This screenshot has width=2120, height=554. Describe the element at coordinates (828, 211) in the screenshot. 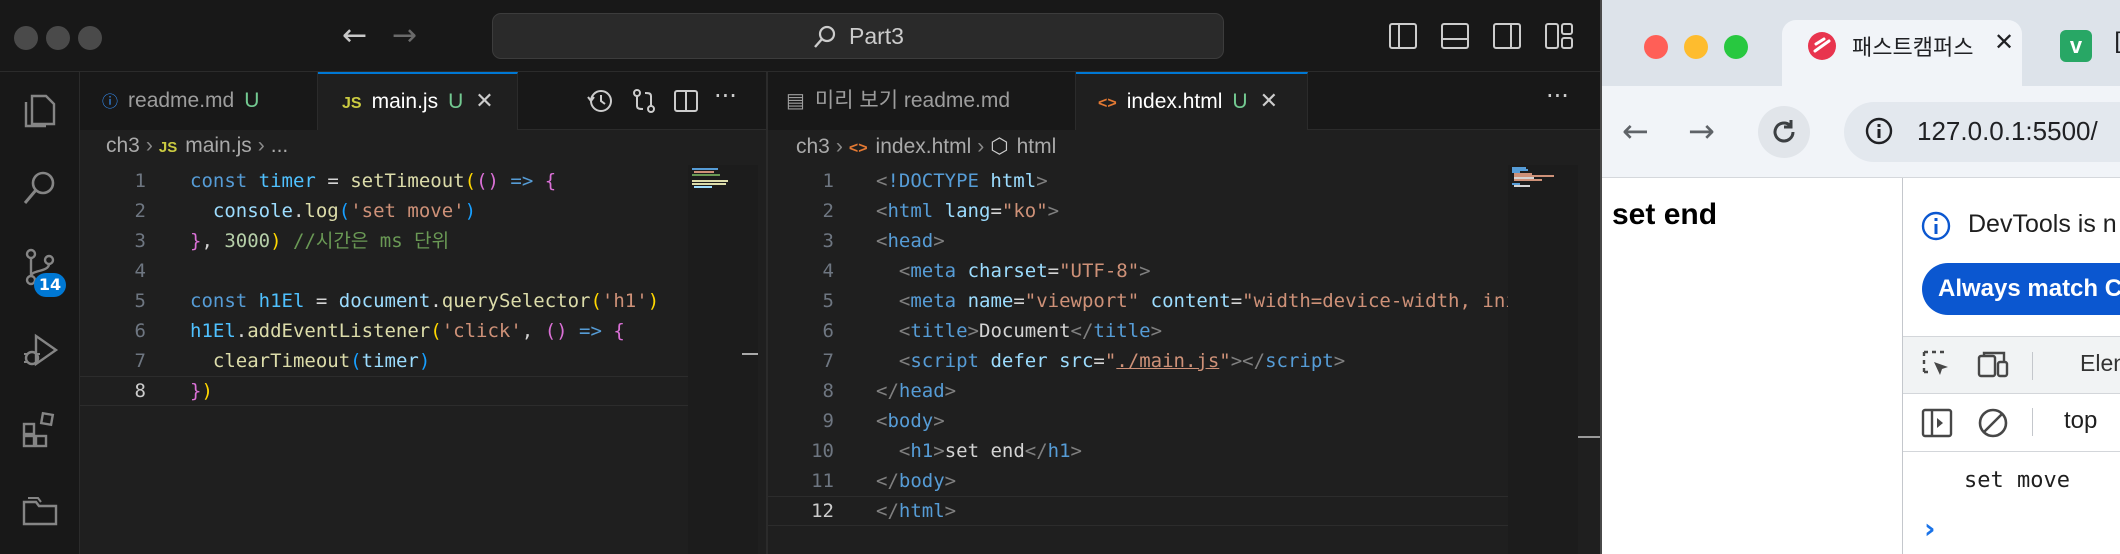

I see `line-number: 2` at that location.